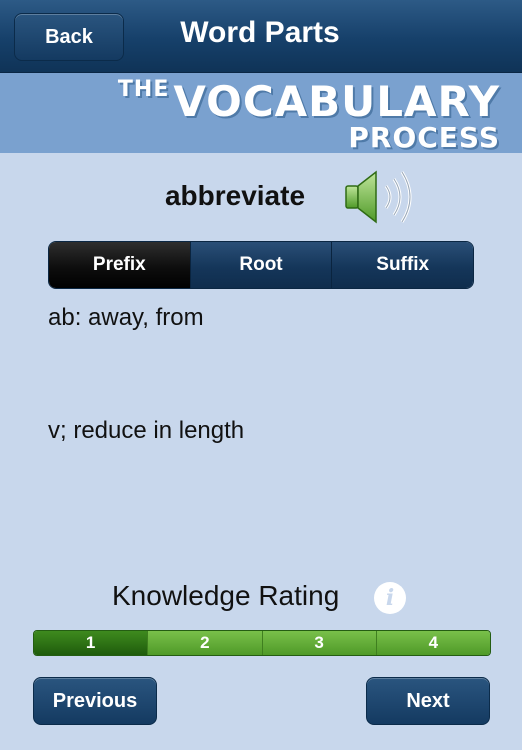 This screenshot has width=522, height=750. I want to click on vocabulary-word: abbreviate, so click(235, 195).